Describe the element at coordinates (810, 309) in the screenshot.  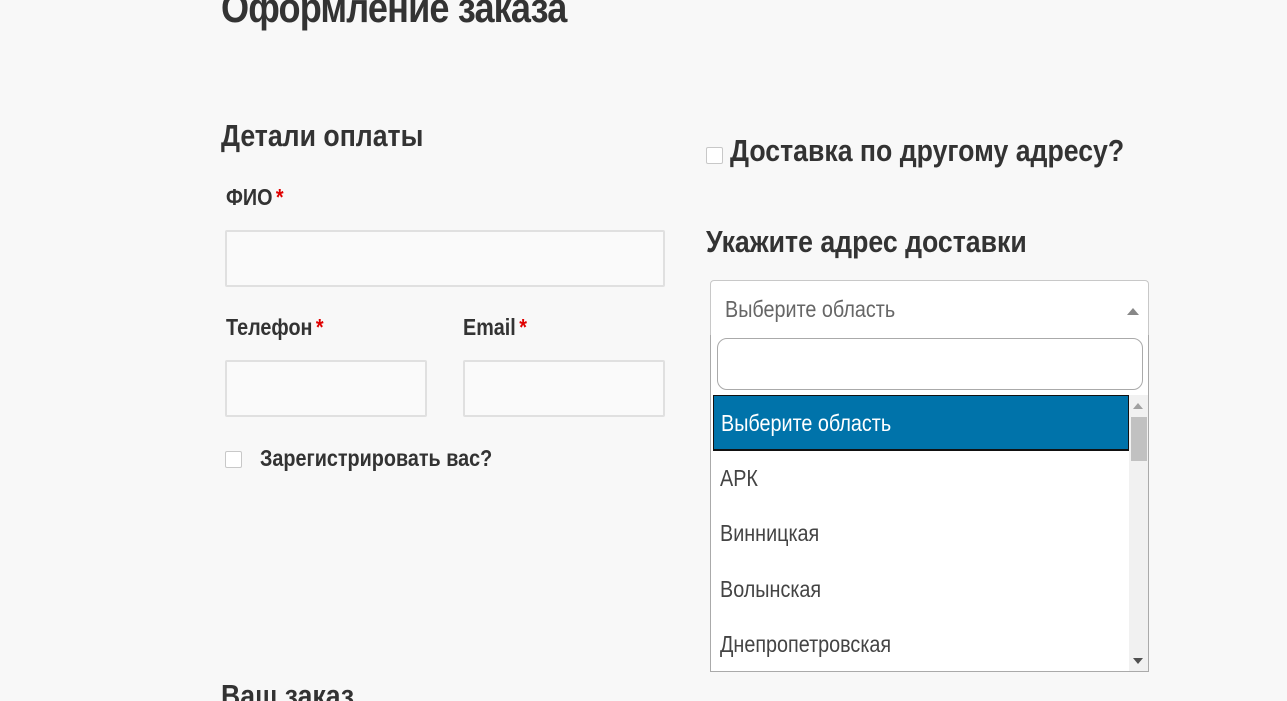
I see `region-select-value: Выберите область` at that location.